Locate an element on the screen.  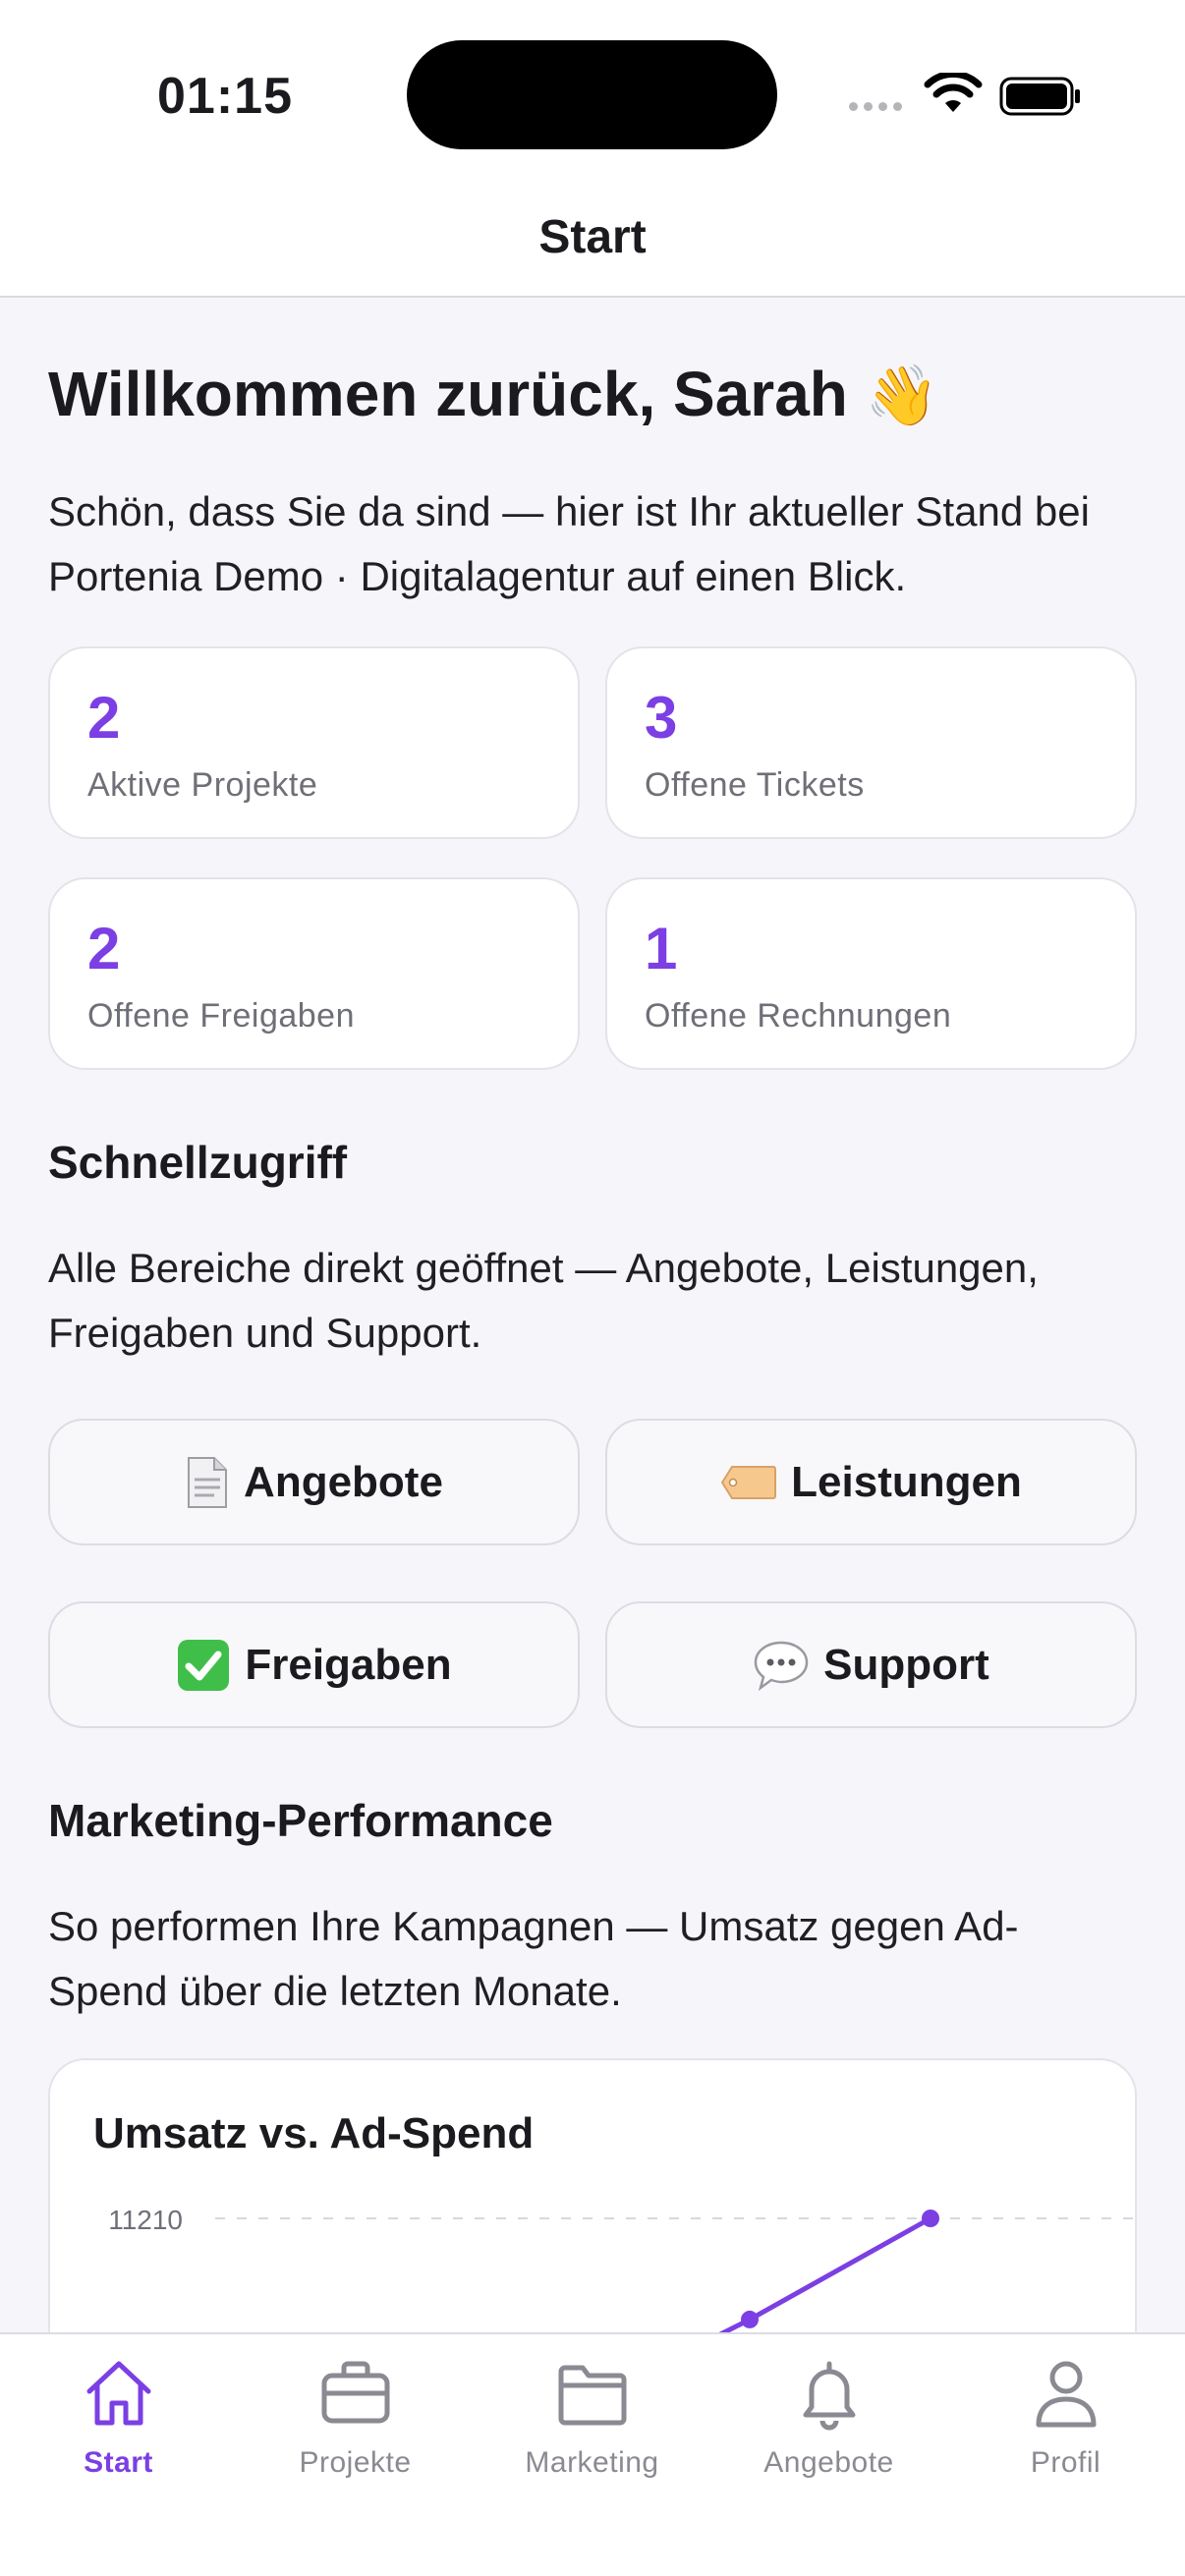
tab-label: Profil is located at coordinates (1065, 2462).